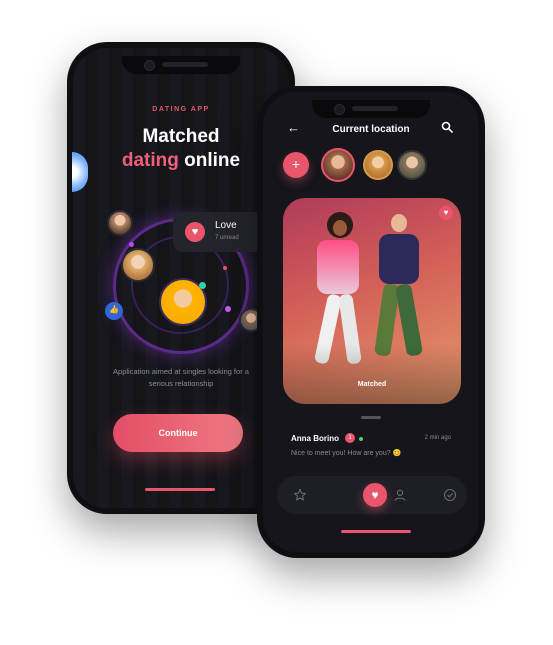  What do you see at coordinates (300, 495) in the screenshot?
I see `star-icon` at bounding box center [300, 495].